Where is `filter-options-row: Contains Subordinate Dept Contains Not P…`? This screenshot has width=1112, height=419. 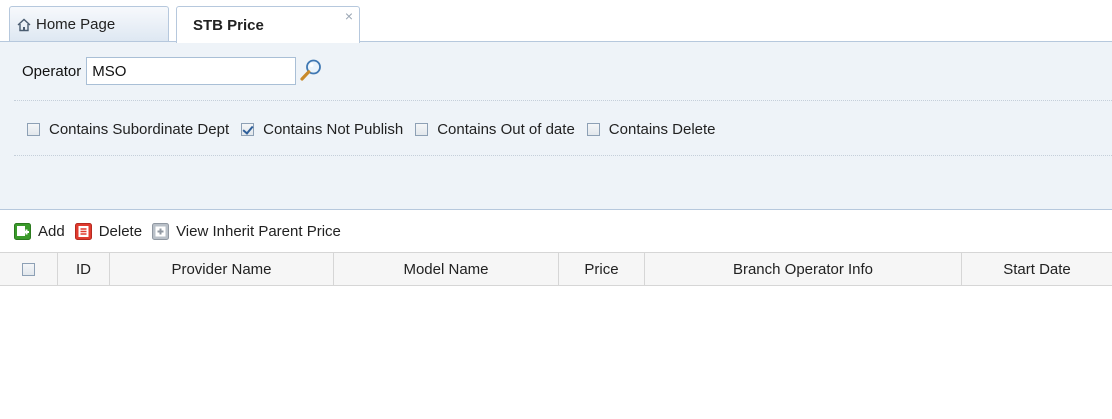 filter-options-row: Contains Subordinate Dept Contains Not P… is located at coordinates (364, 129).